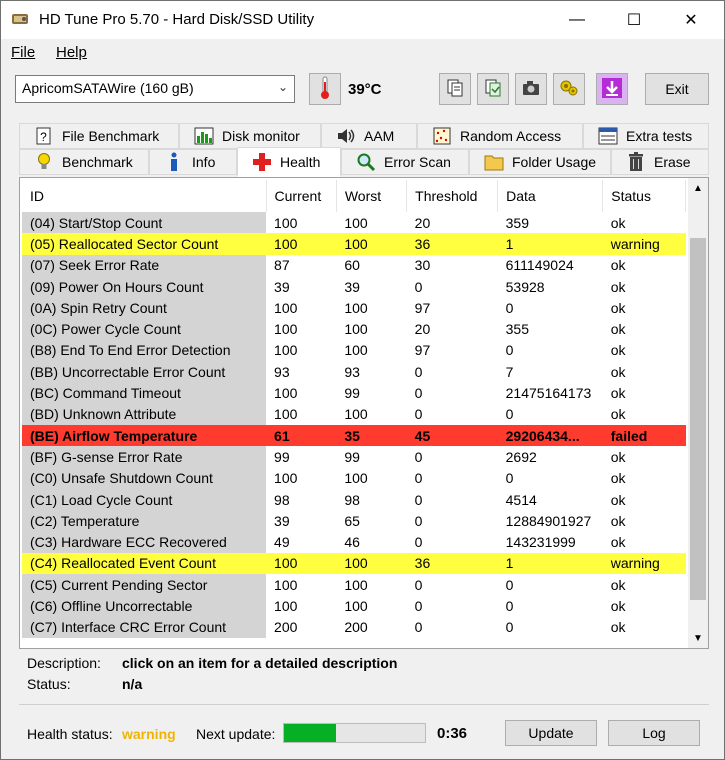  What do you see at coordinates (654, 733) in the screenshot?
I see `log-button: Log` at bounding box center [654, 733].